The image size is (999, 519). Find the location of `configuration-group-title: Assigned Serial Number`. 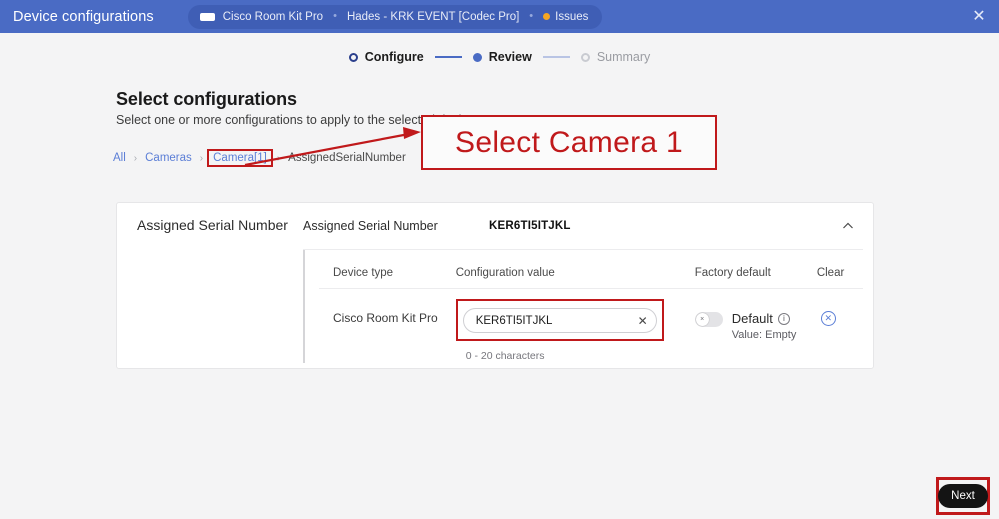

configuration-group-title: Assigned Serial Number is located at coordinates (212, 225).